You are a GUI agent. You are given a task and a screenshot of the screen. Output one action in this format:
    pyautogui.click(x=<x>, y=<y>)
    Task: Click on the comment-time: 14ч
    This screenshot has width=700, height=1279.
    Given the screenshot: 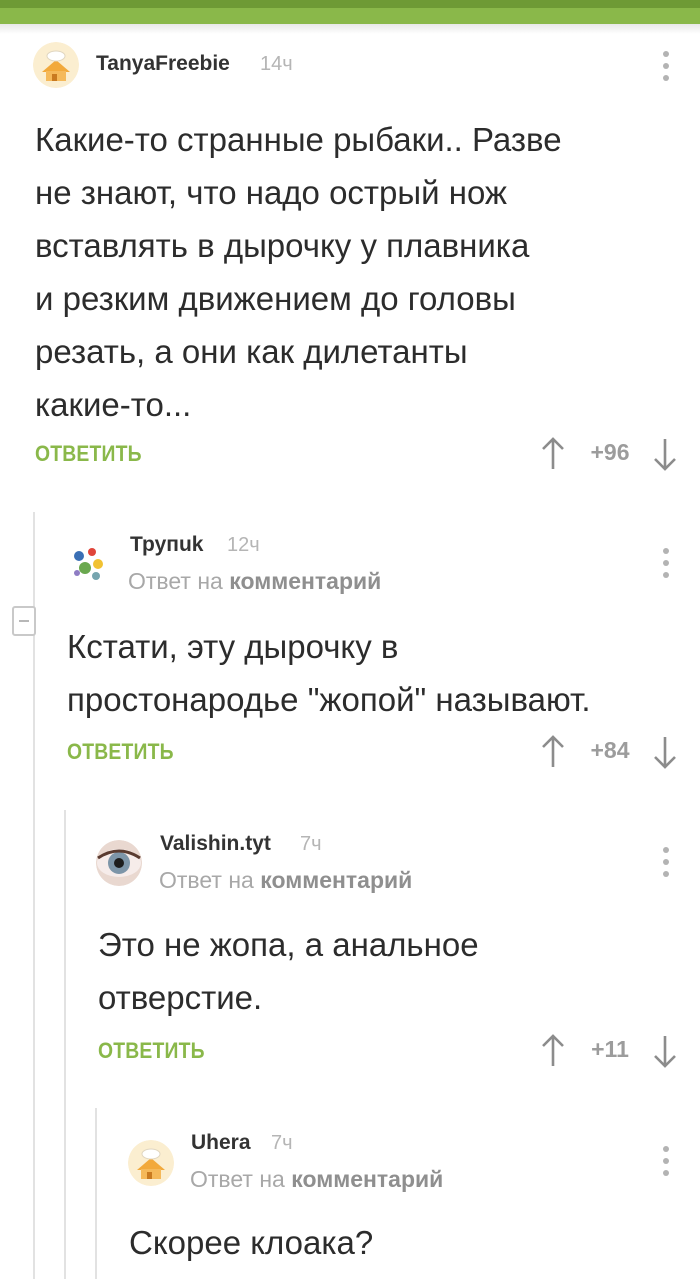 What is the action you would take?
    pyautogui.click(x=276, y=64)
    